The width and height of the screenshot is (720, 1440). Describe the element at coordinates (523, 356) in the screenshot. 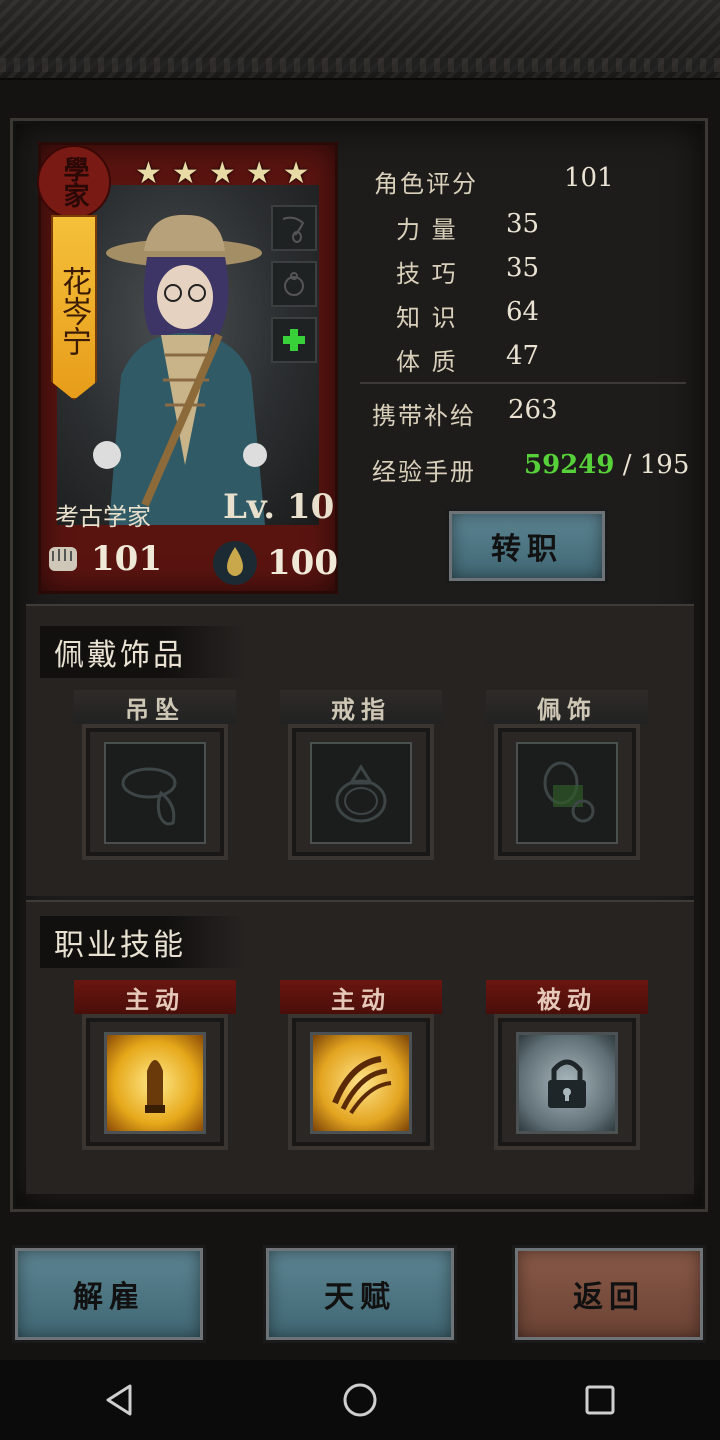

I see `physique-value: 47` at that location.